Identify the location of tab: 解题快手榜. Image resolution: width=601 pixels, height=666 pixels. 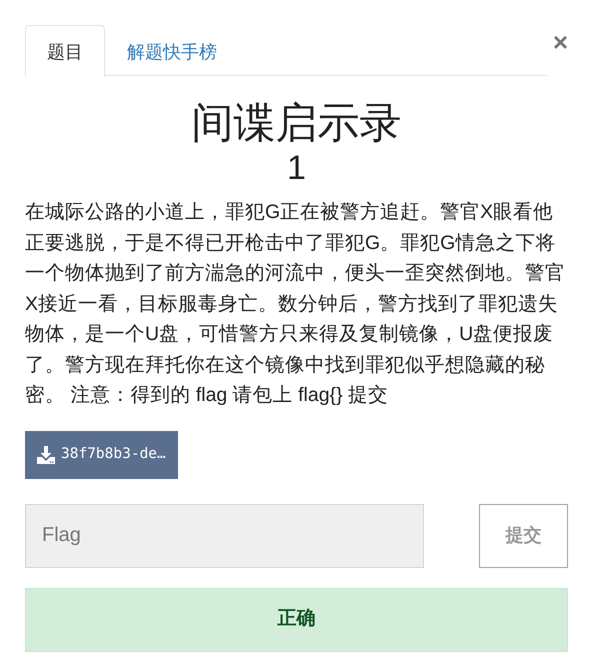
(172, 51).